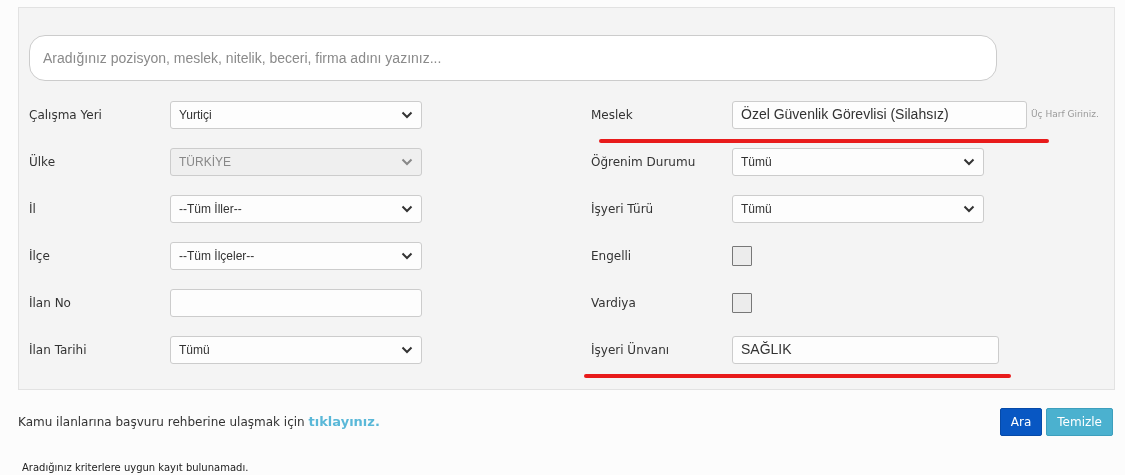  What do you see at coordinates (33, 209) in the screenshot?
I see `field-label: İl` at bounding box center [33, 209].